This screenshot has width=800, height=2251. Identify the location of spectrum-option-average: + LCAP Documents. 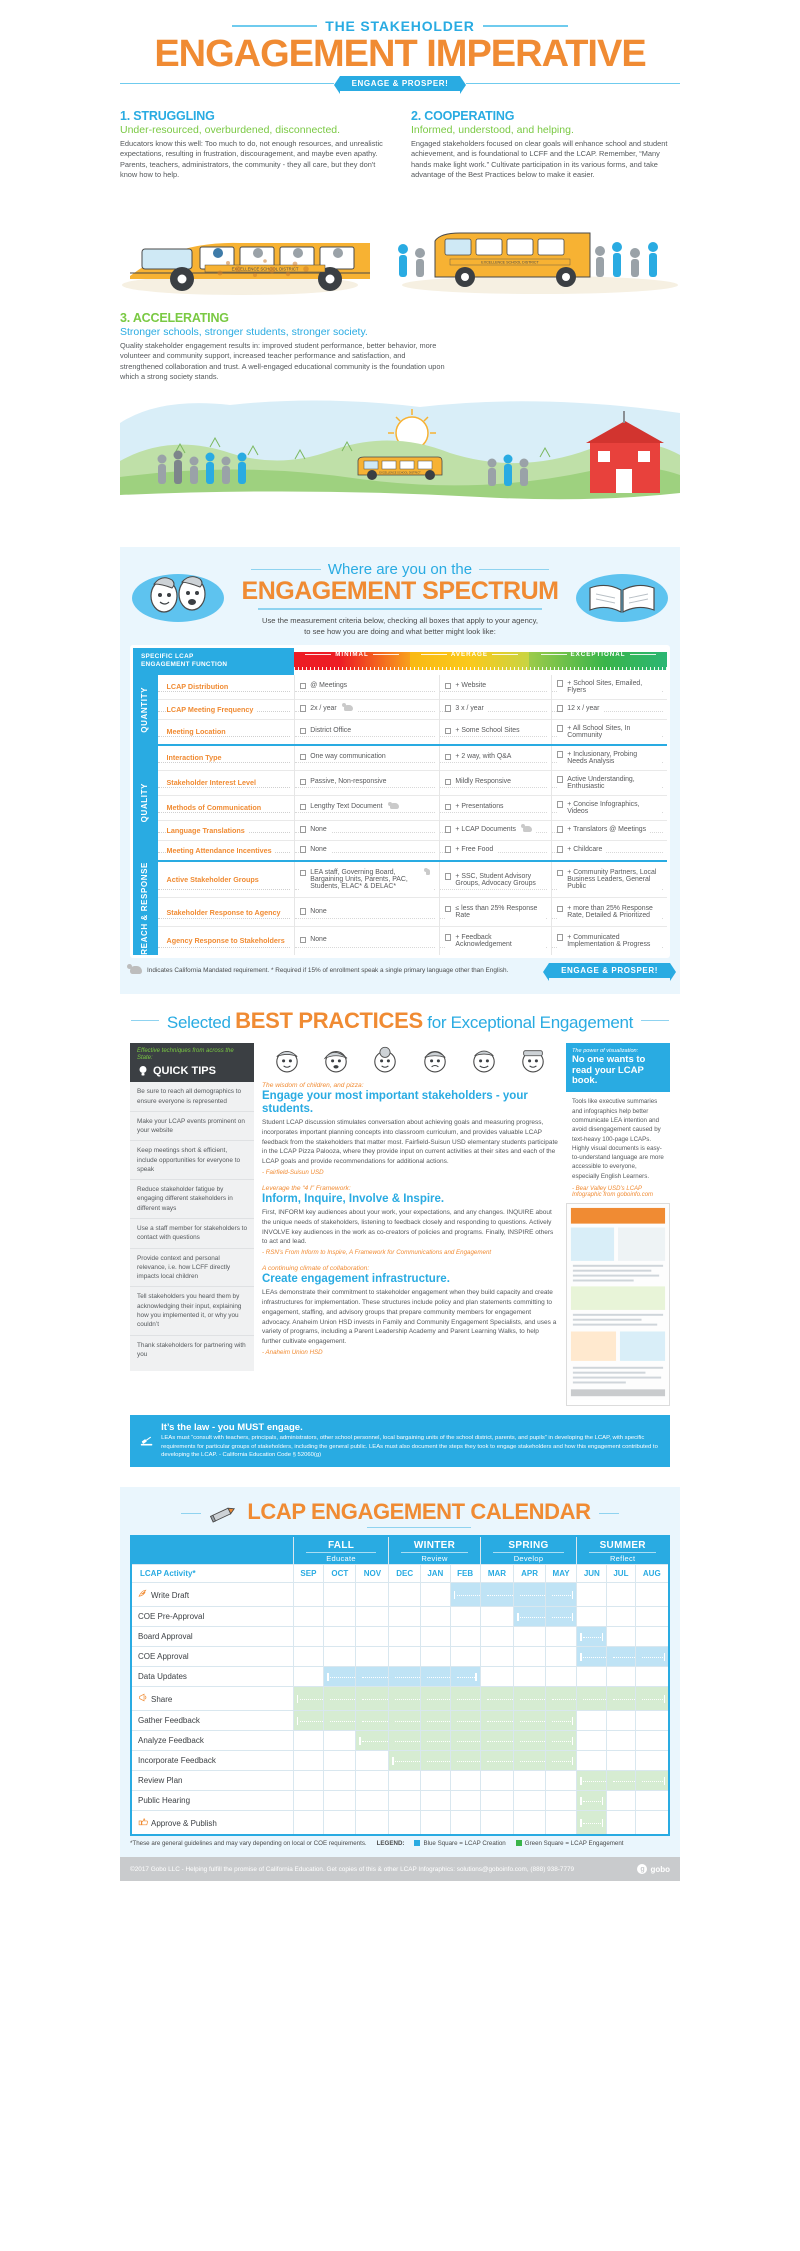
(495, 830).